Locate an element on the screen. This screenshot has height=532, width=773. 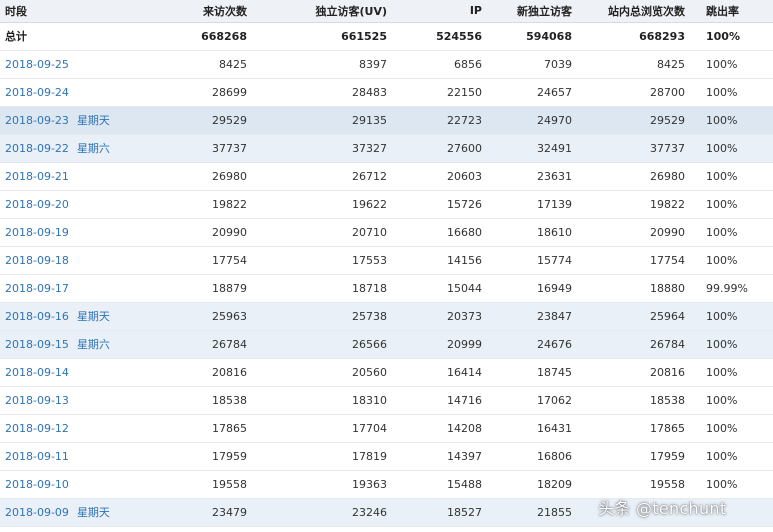
period-cell: 2018-09-19 is located at coordinates (68, 232).